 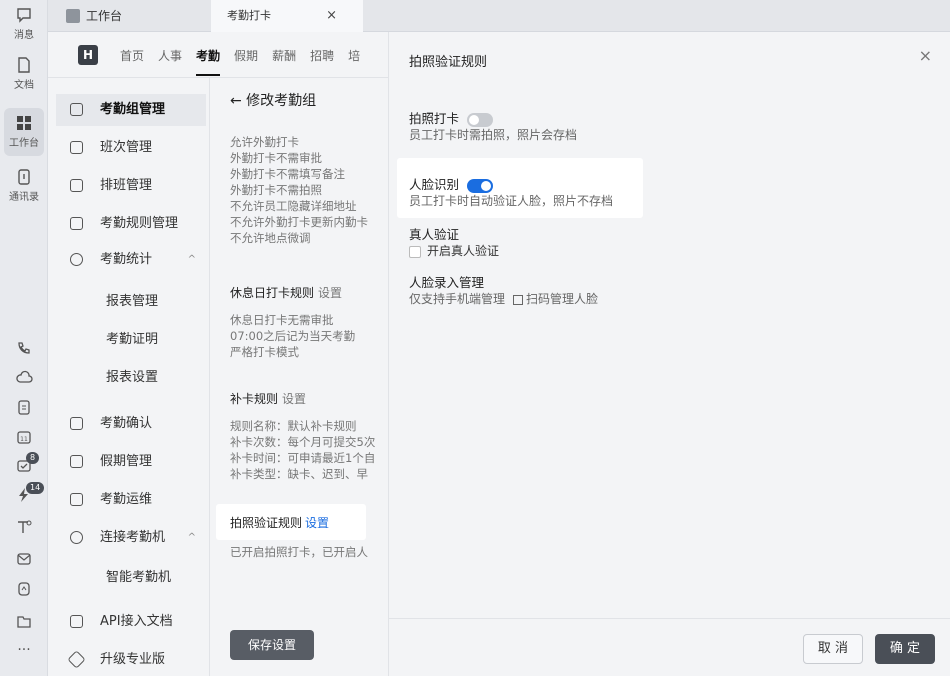 What do you see at coordinates (322, 61) in the screenshot?
I see `nav-recruit: 招聘` at bounding box center [322, 61].